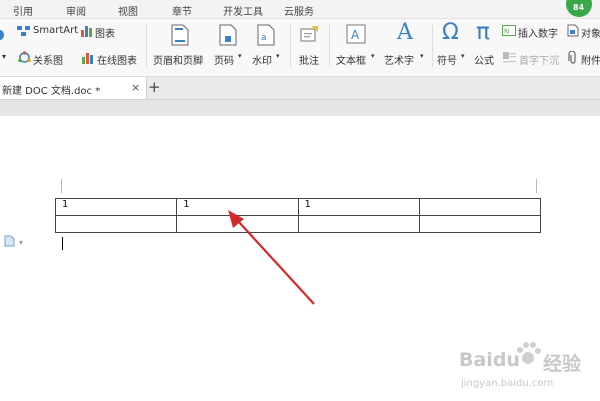 This screenshot has height=401, width=600. I want to click on watermark-brand-cn: 经验, so click(562, 364).